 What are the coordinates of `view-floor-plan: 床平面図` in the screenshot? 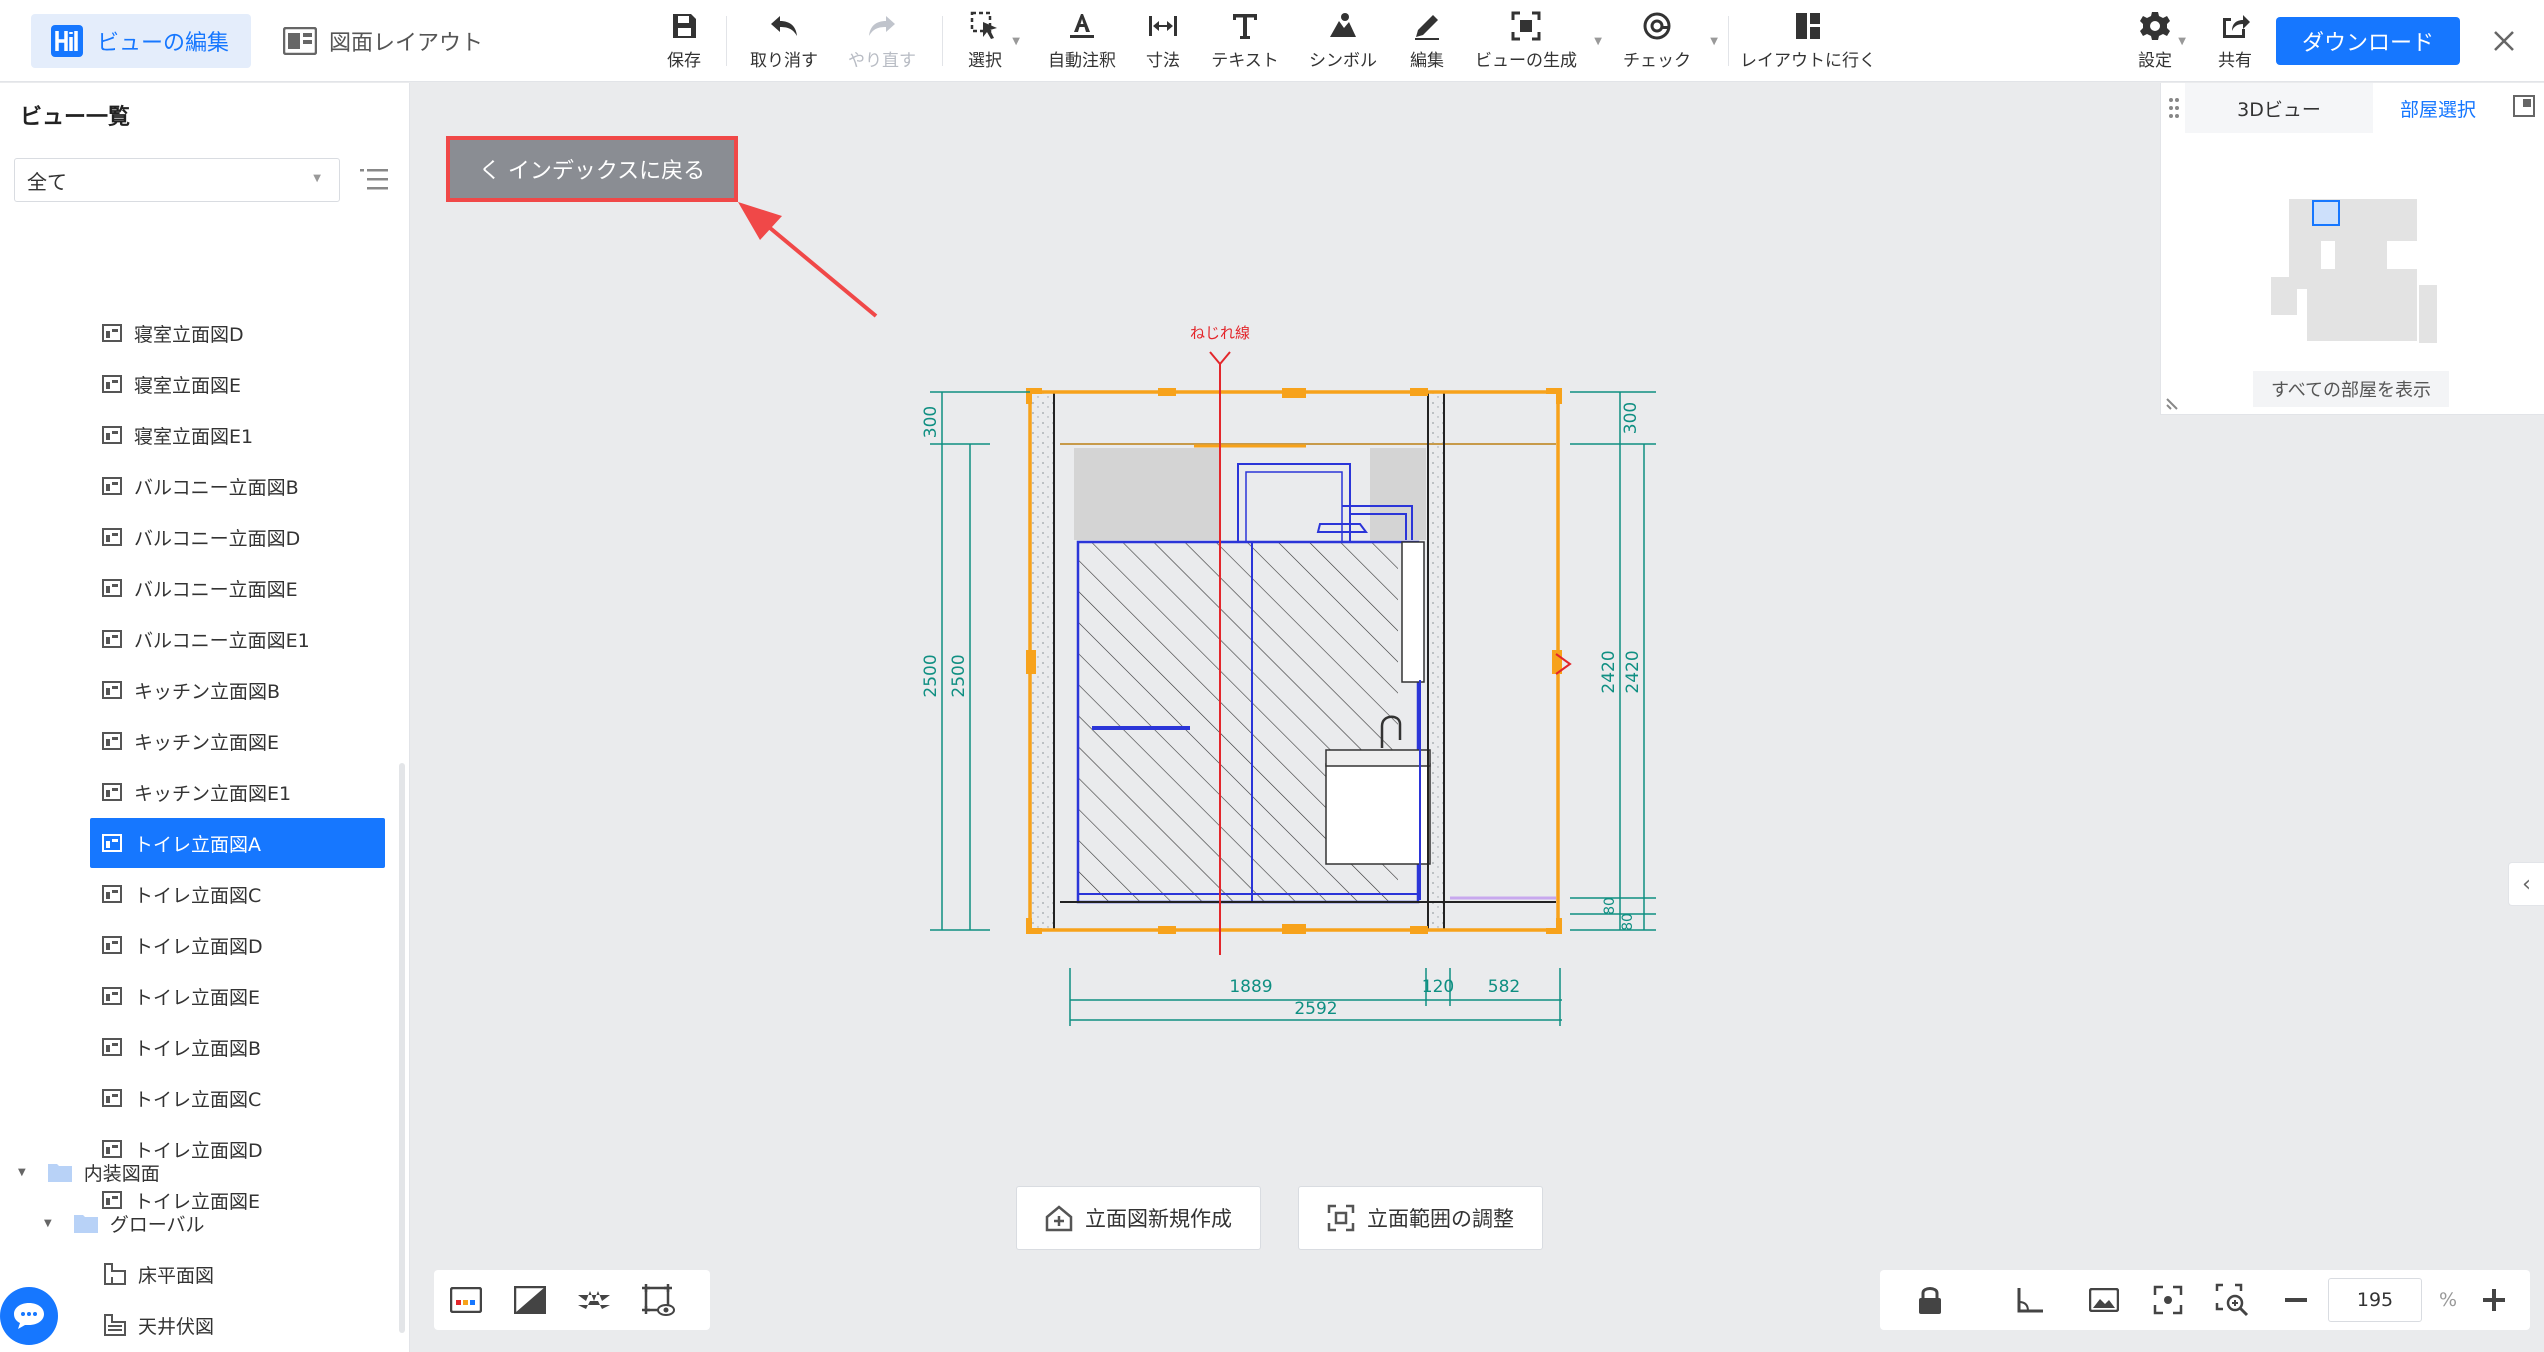 It's located at (159, 1274).